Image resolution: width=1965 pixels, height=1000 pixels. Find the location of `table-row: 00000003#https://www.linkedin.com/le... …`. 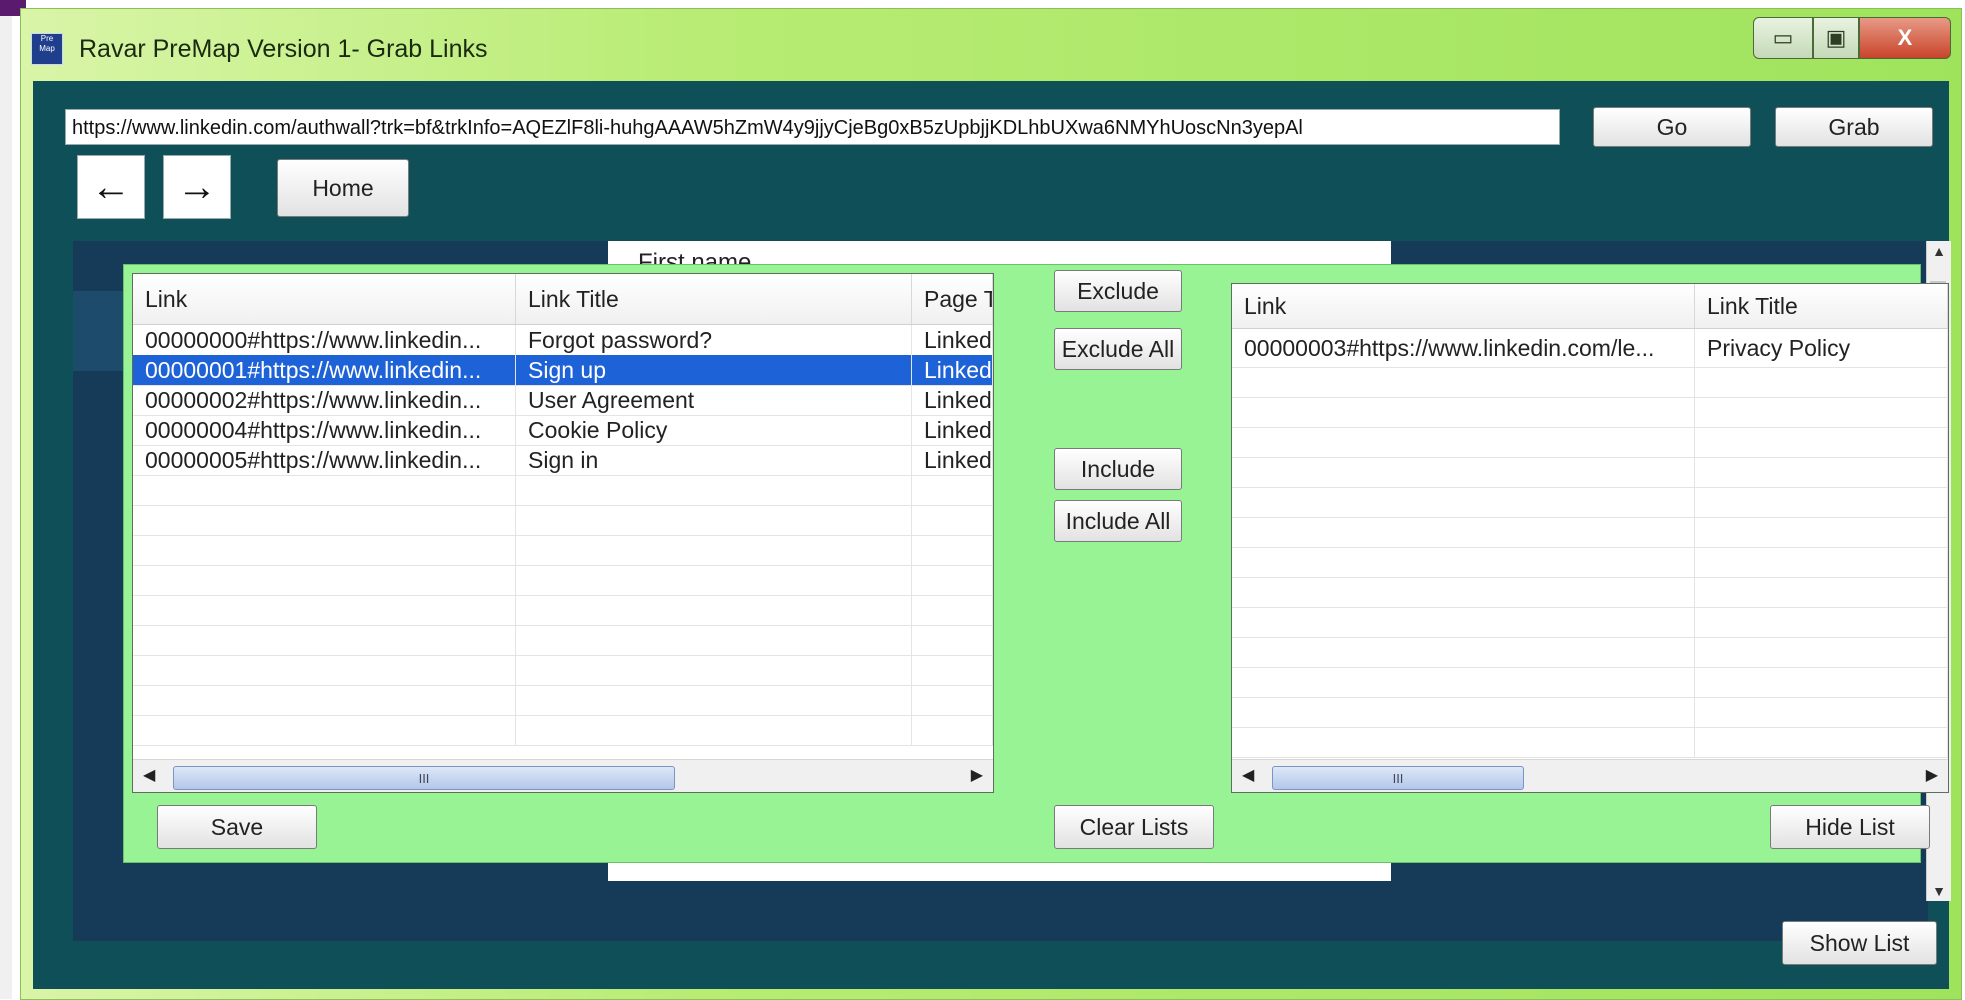

table-row: 00000003#https://www.linkedin.com/le... … is located at coordinates (1590, 348).